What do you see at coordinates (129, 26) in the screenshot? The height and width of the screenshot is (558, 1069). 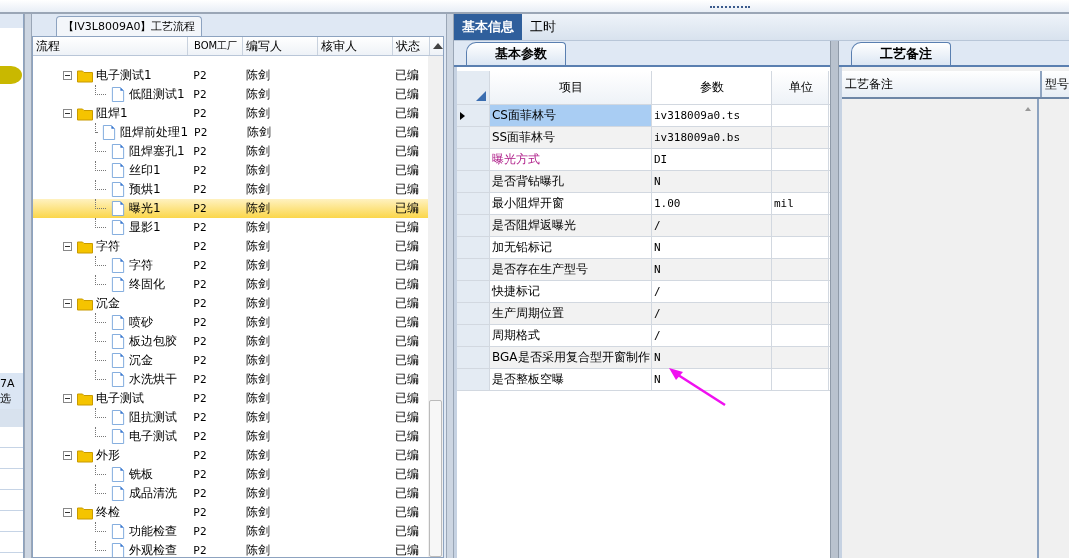 I see `panel-title: 【IV3L8009A0】工艺流程` at bounding box center [129, 26].